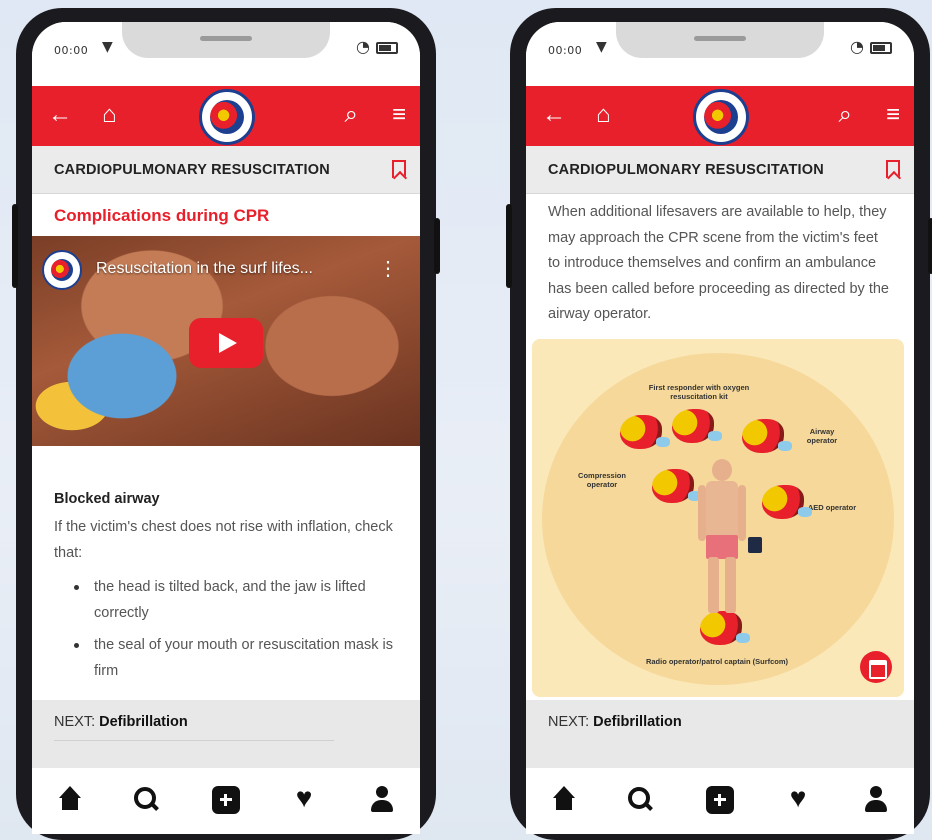 The height and width of the screenshot is (840, 932). I want to click on divider, so click(194, 740).